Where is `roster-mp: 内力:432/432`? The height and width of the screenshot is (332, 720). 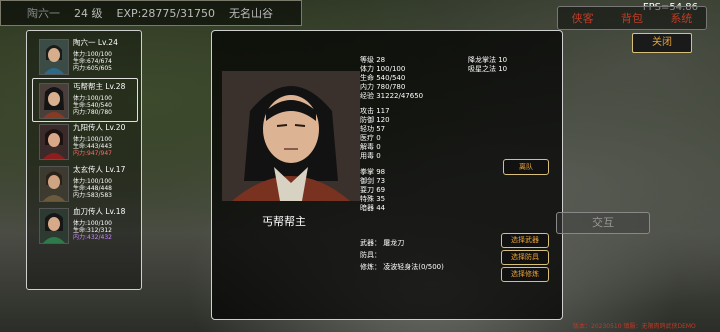 roster-mp: 内力:432/432 is located at coordinates (92, 237).